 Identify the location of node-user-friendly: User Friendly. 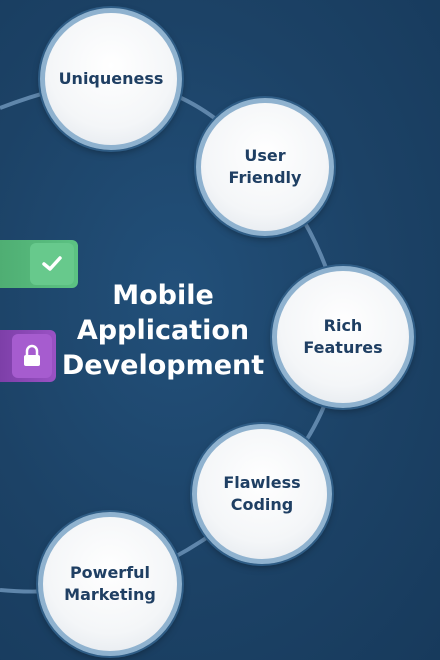
(265, 167).